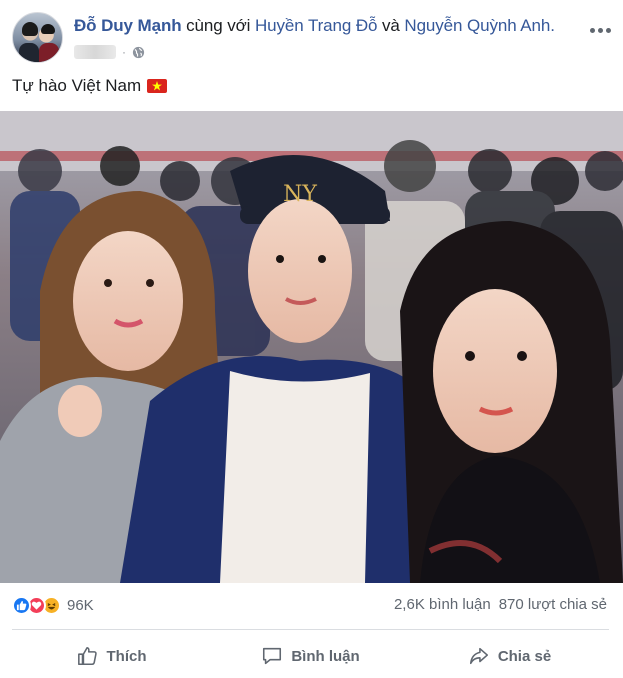 The image size is (623, 678). I want to click on action-bar: Thích Bình luận Chia sẻ, so click(310, 656).